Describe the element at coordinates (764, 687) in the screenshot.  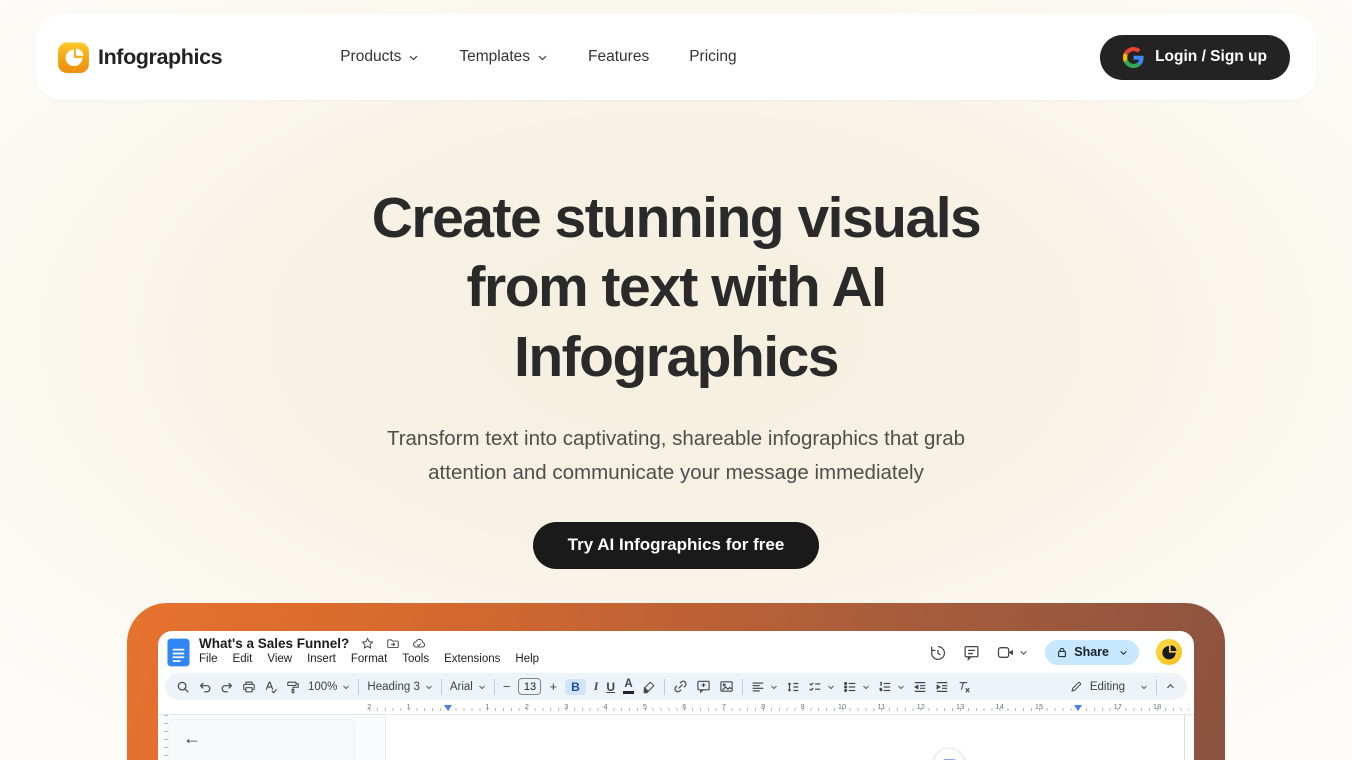
I see `align-button` at that location.